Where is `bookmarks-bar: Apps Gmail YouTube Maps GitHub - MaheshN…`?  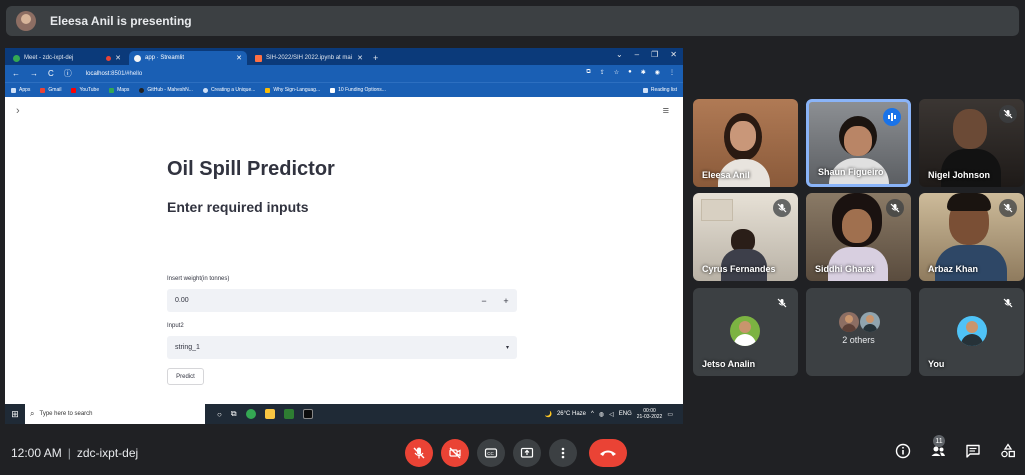 bookmarks-bar: Apps Gmail YouTube Maps GitHub - MaheshN… is located at coordinates (344, 89).